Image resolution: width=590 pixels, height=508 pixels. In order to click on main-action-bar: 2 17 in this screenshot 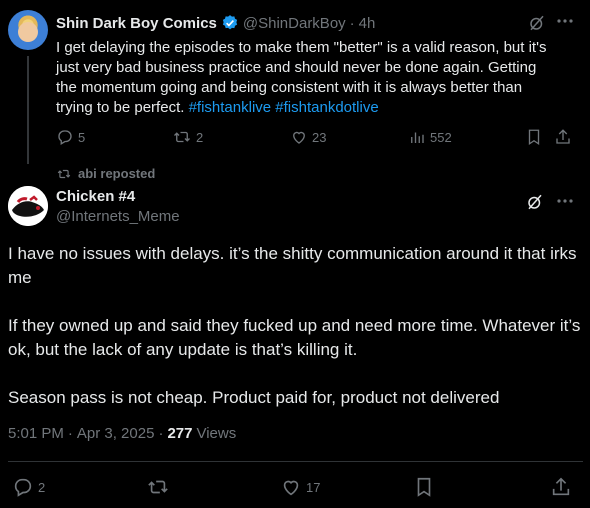, I will do `click(295, 487)`.